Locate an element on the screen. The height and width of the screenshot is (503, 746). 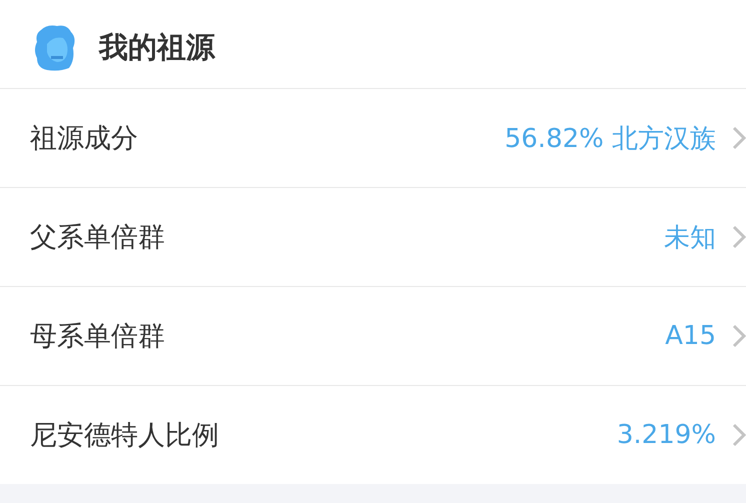
row-label: 尼安德特人比例 is located at coordinates (125, 436).